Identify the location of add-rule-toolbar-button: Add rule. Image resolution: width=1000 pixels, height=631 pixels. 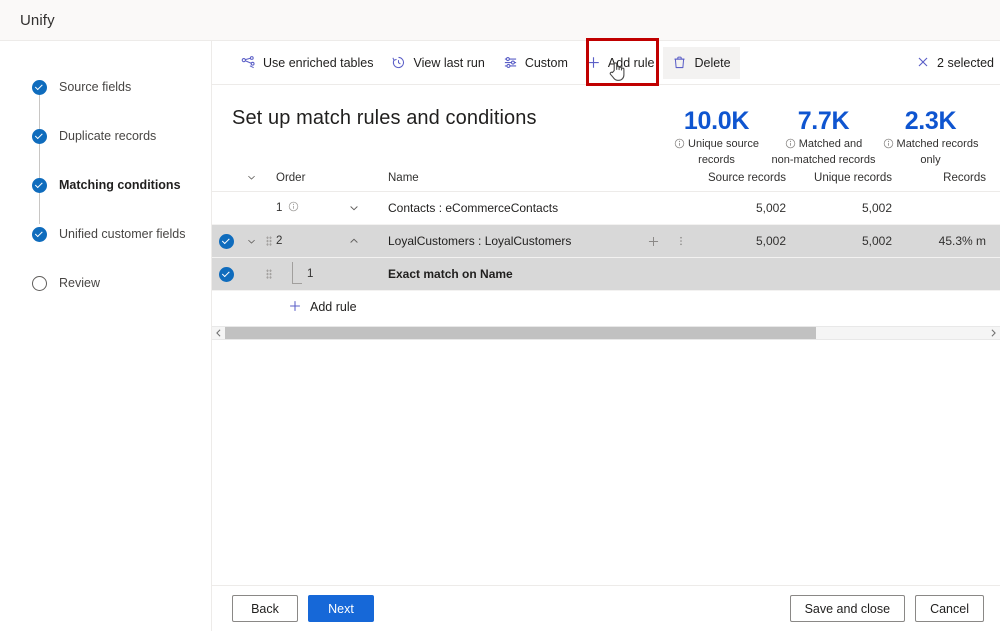
(620, 63).